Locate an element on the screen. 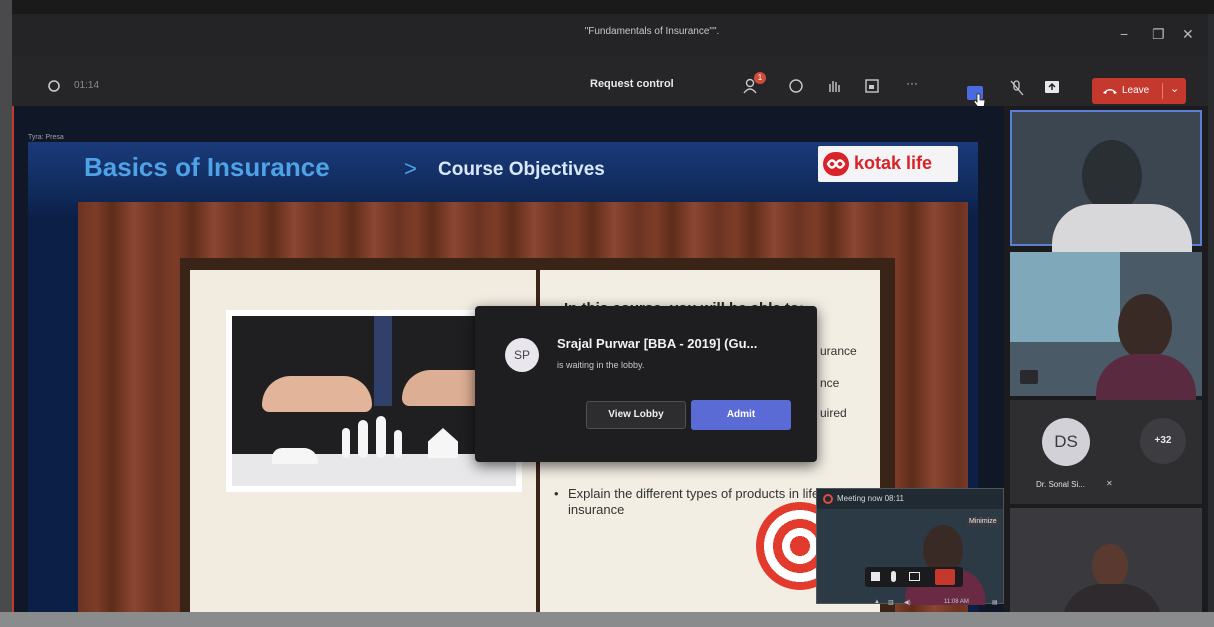  monitor-bezel-left is located at coordinates (6, 313).